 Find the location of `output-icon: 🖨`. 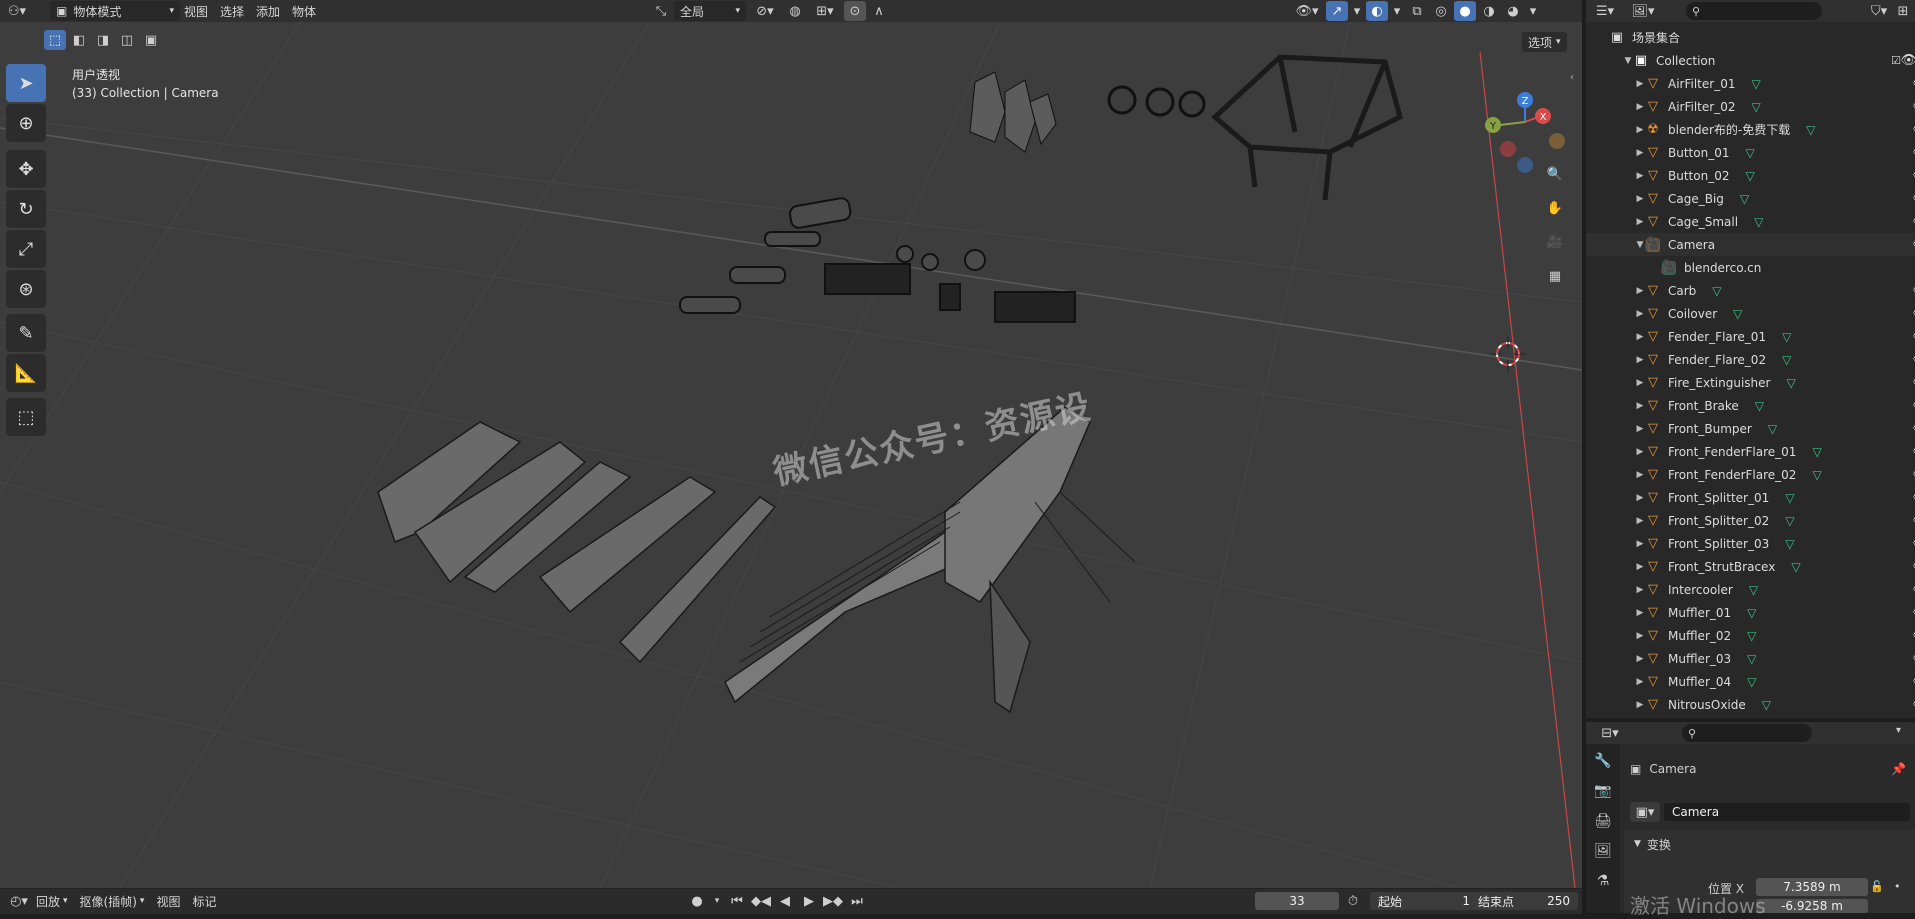

output-icon: 🖨 is located at coordinates (1603, 821).